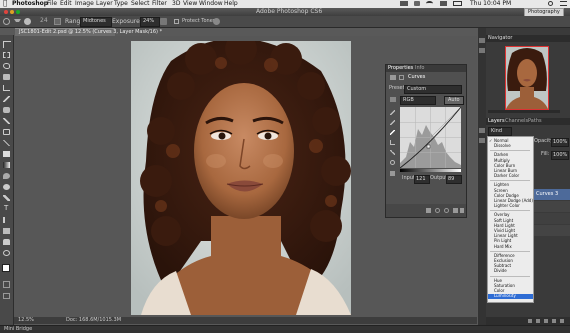  Describe the element at coordinates (6, 110) in the screenshot. I see `healing-brush-icon` at that location.